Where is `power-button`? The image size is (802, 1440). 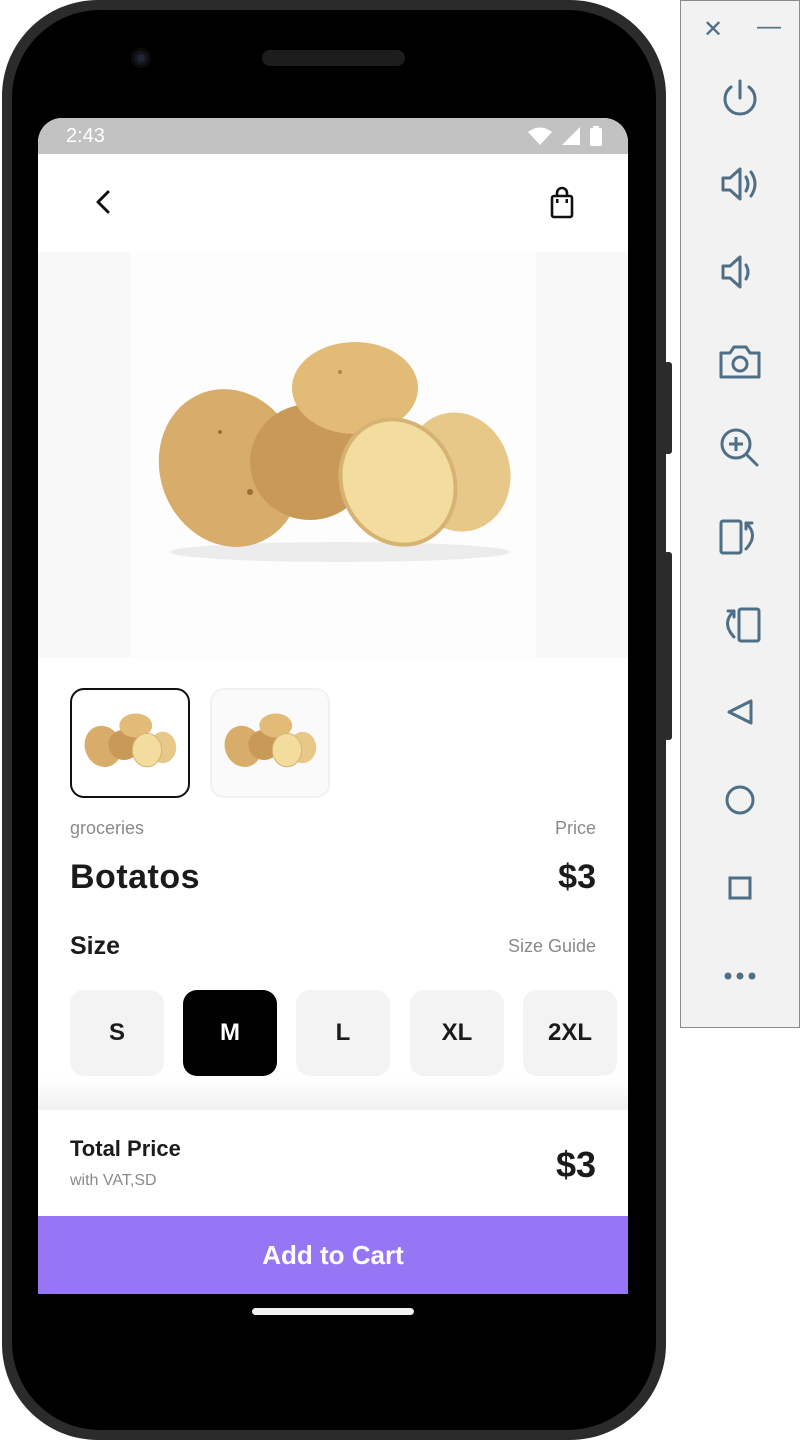 power-button is located at coordinates (740, 98).